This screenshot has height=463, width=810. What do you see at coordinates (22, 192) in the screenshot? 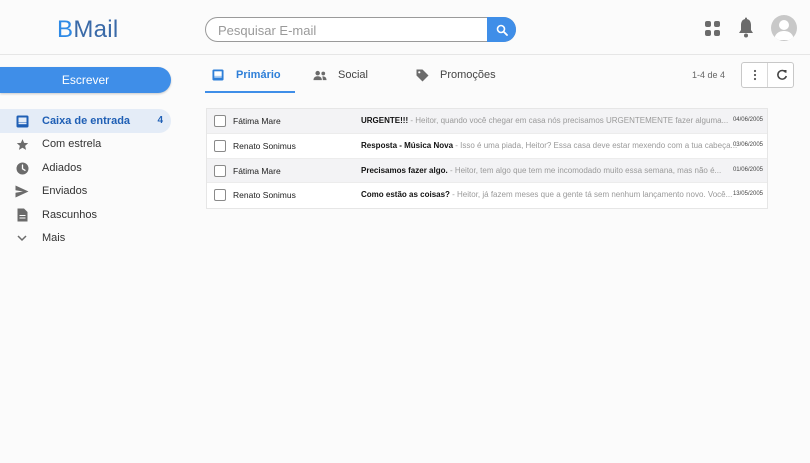
I see `send-icon` at bounding box center [22, 192].